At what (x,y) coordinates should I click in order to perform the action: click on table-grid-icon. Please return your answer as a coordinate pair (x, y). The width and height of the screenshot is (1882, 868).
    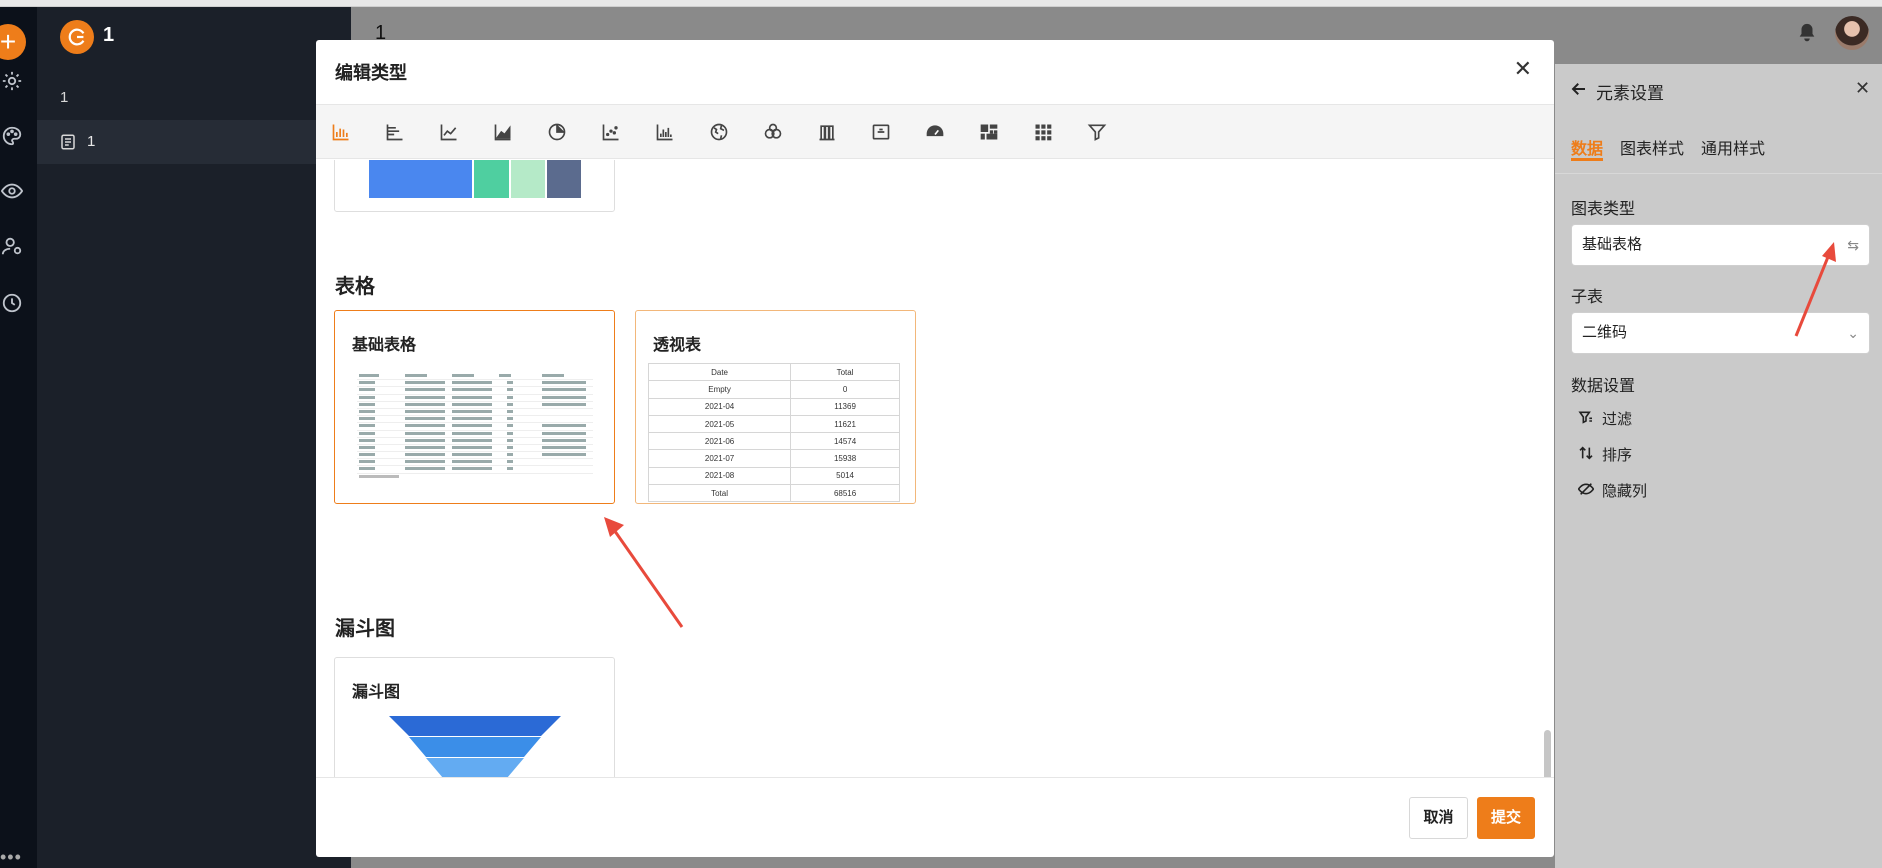
    Looking at the image, I should click on (1043, 132).